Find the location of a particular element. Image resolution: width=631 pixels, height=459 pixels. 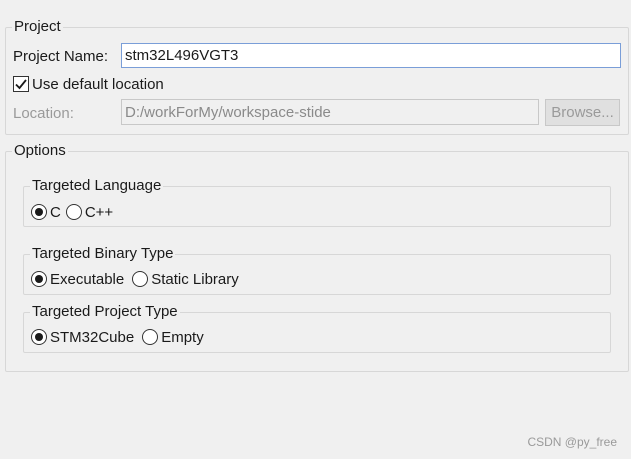

project-type-stm32cube-radio is located at coordinates (39, 337).